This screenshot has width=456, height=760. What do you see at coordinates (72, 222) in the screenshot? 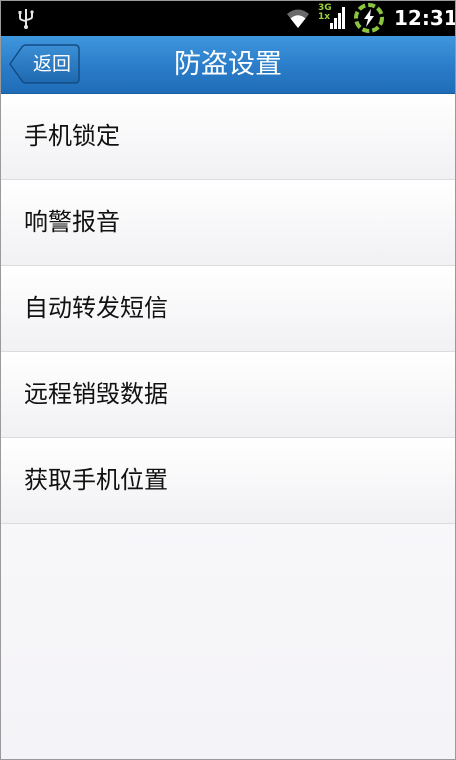
I see `list-item-label: 响警报音` at bounding box center [72, 222].